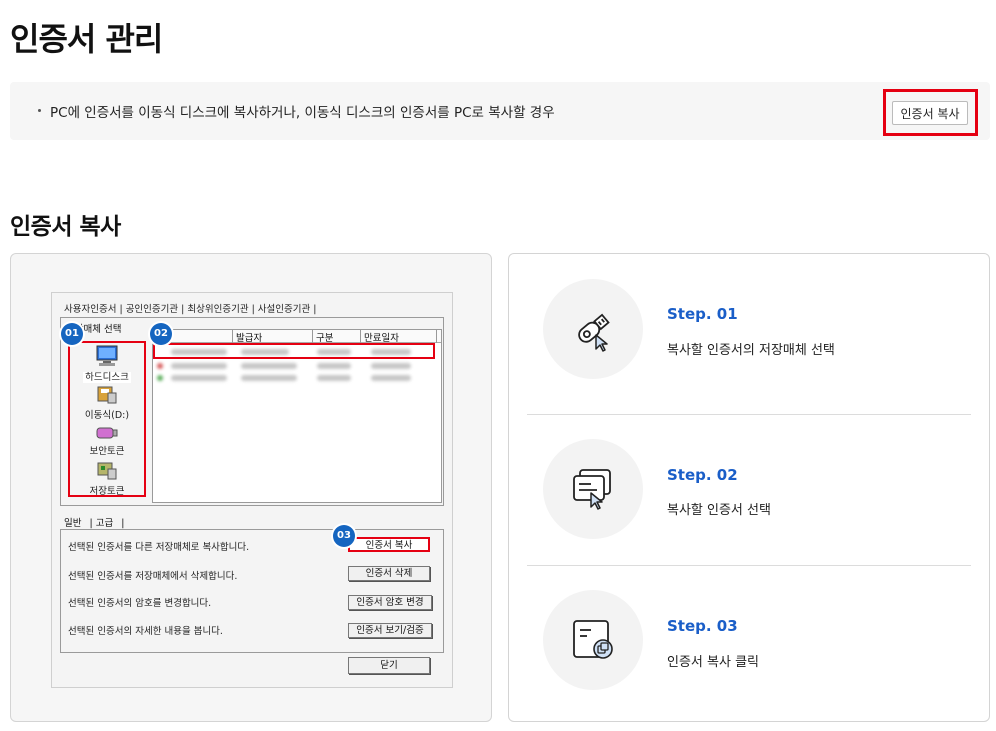 The image size is (996, 731). I want to click on store-storage-token-label: 저장토큰, so click(107, 491).